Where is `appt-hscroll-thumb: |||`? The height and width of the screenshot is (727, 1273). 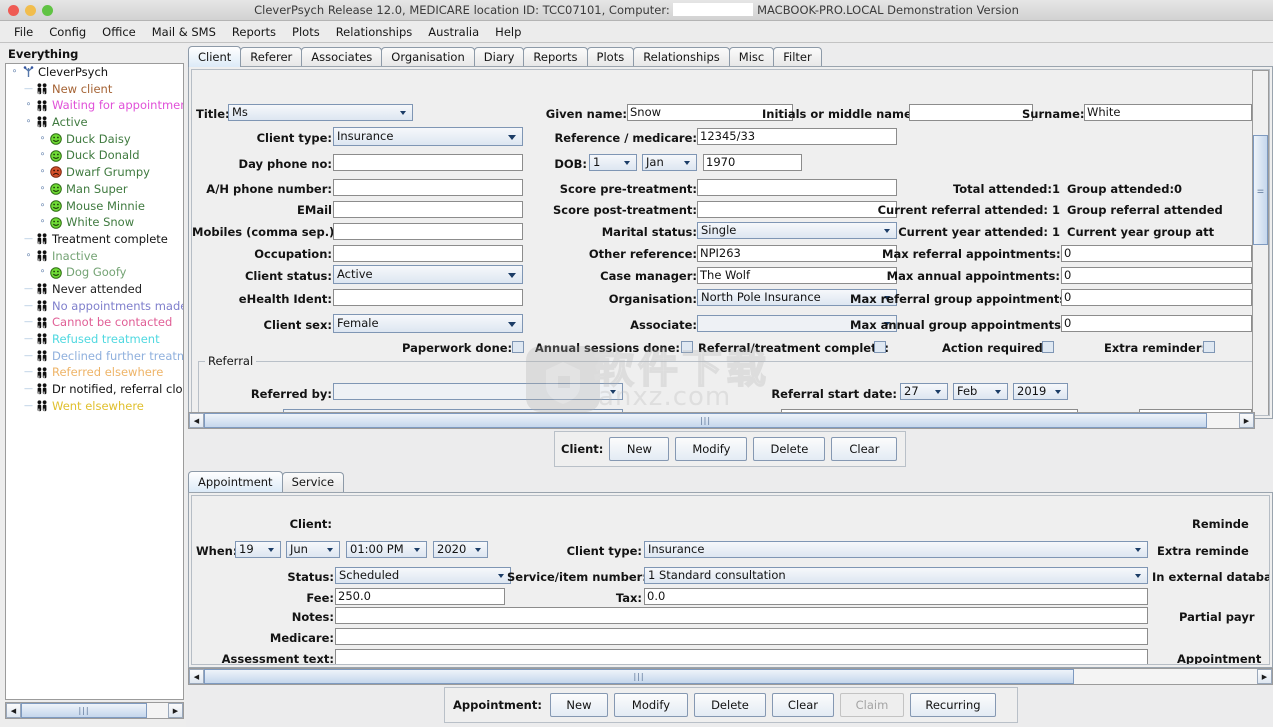
appt-hscroll-thumb: ||| is located at coordinates (639, 676).